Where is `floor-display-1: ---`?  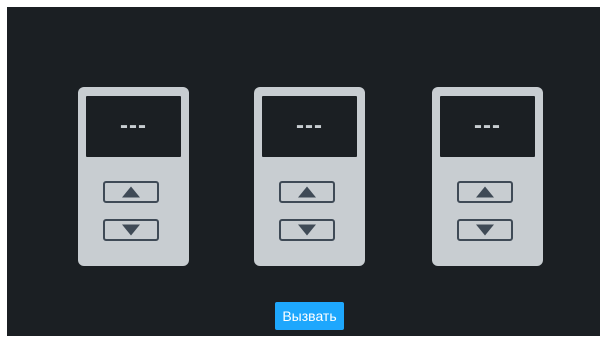
floor-display-1: --- is located at coordinates (133, 126).